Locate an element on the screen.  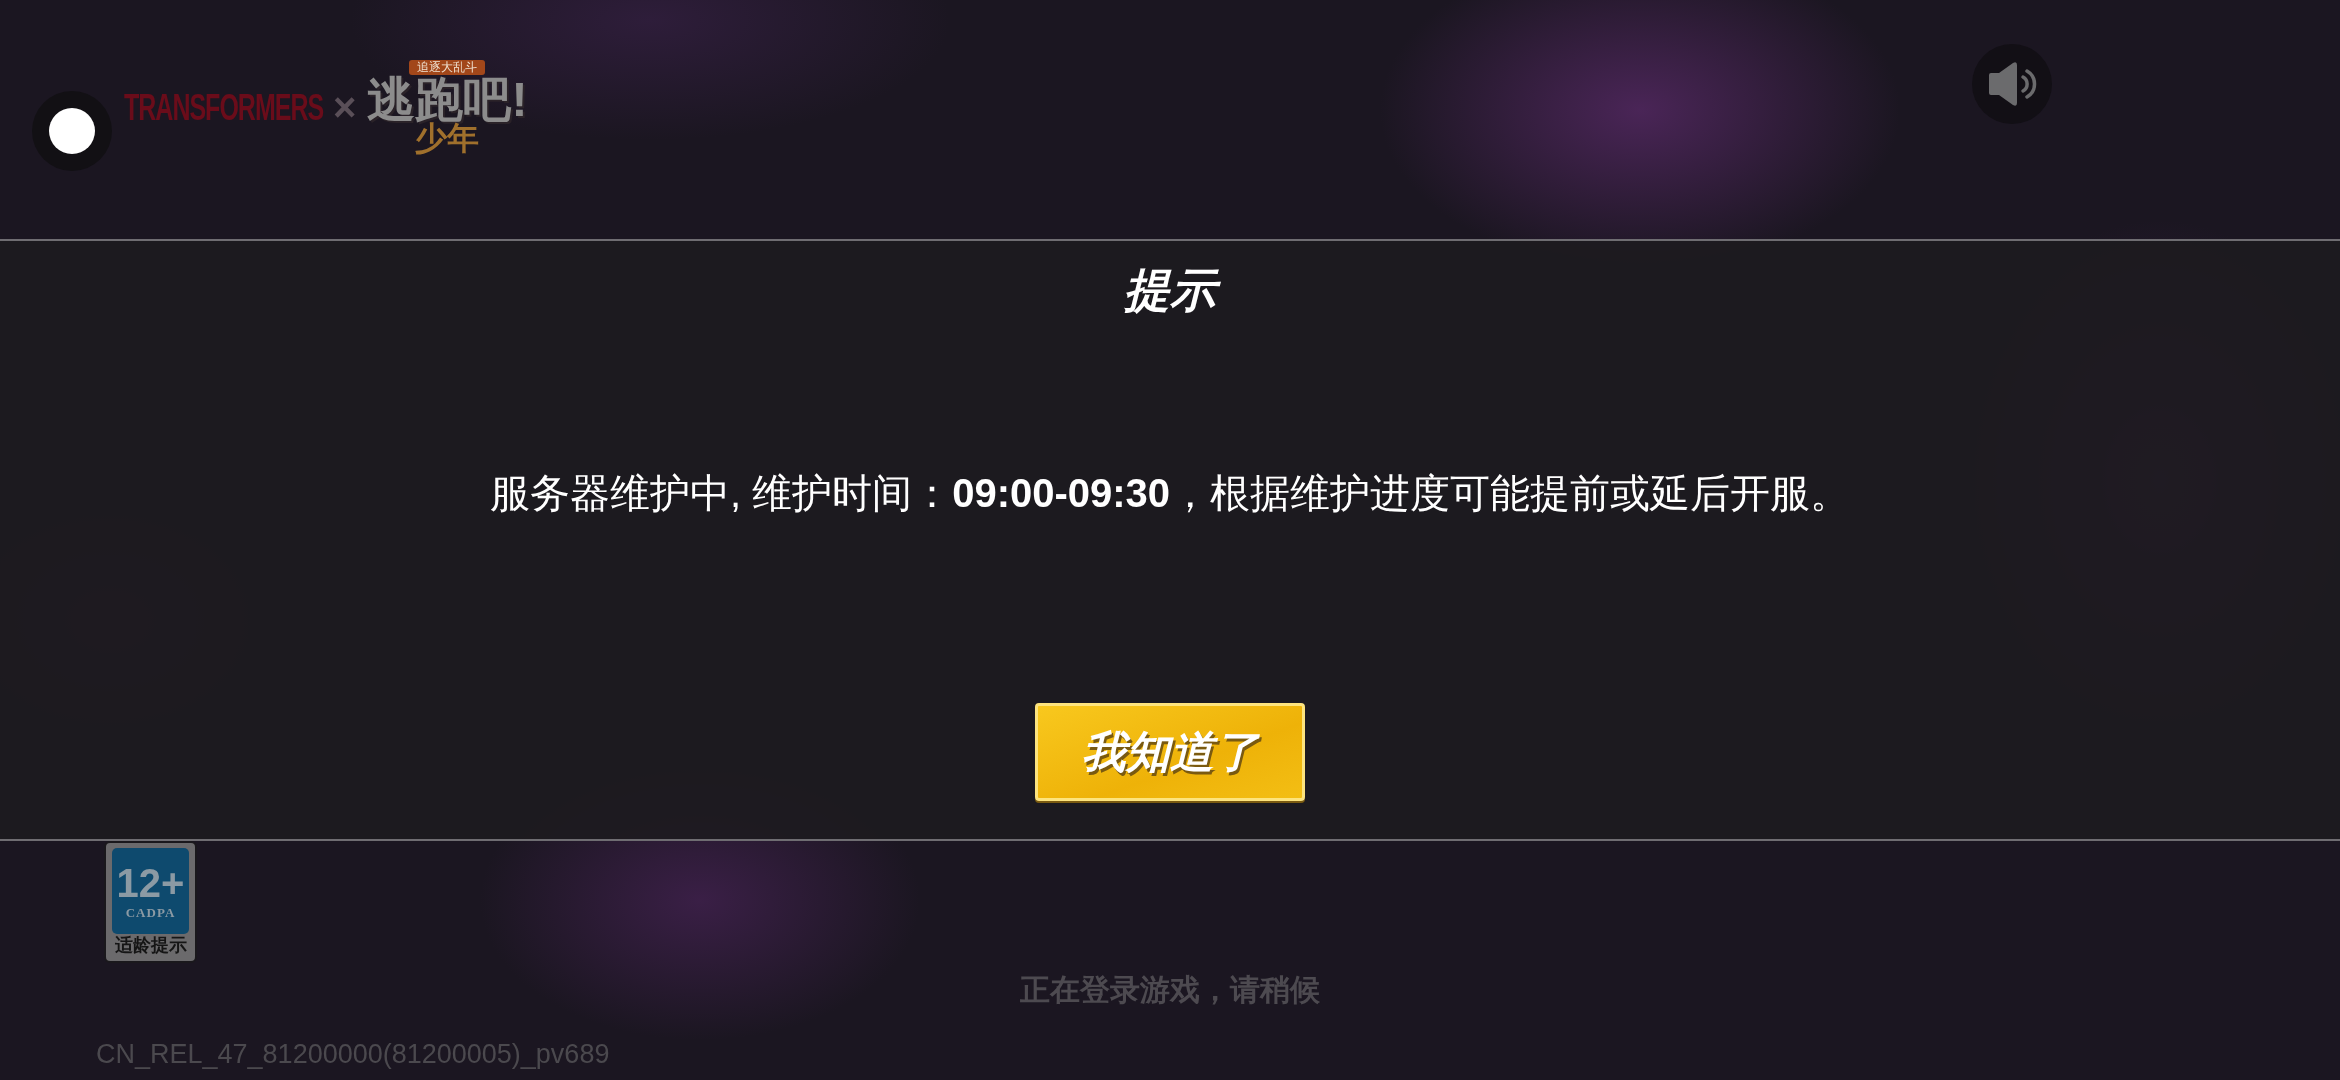
dialog-title: 提示 is located at coordinates (1170, 290).